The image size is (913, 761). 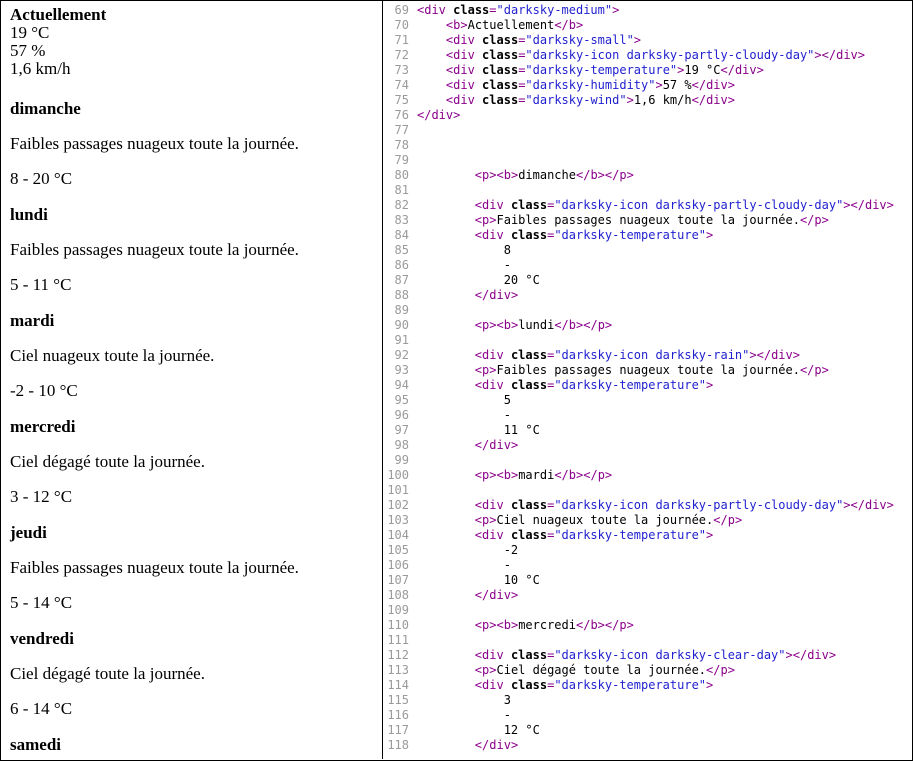 What do you see at coordinates (401, 10) in the screenshot?
I see `line-number: 69` at bounding box center [401, 10].